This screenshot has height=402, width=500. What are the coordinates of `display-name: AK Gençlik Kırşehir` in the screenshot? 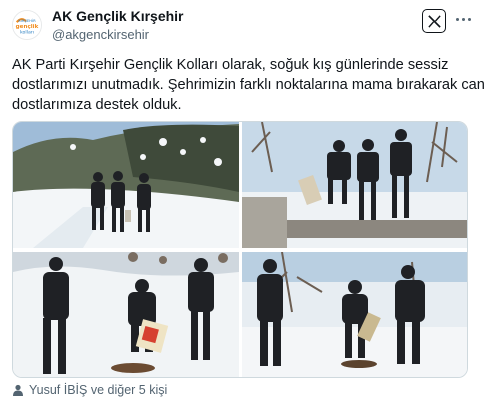 It's located at (118, 16).